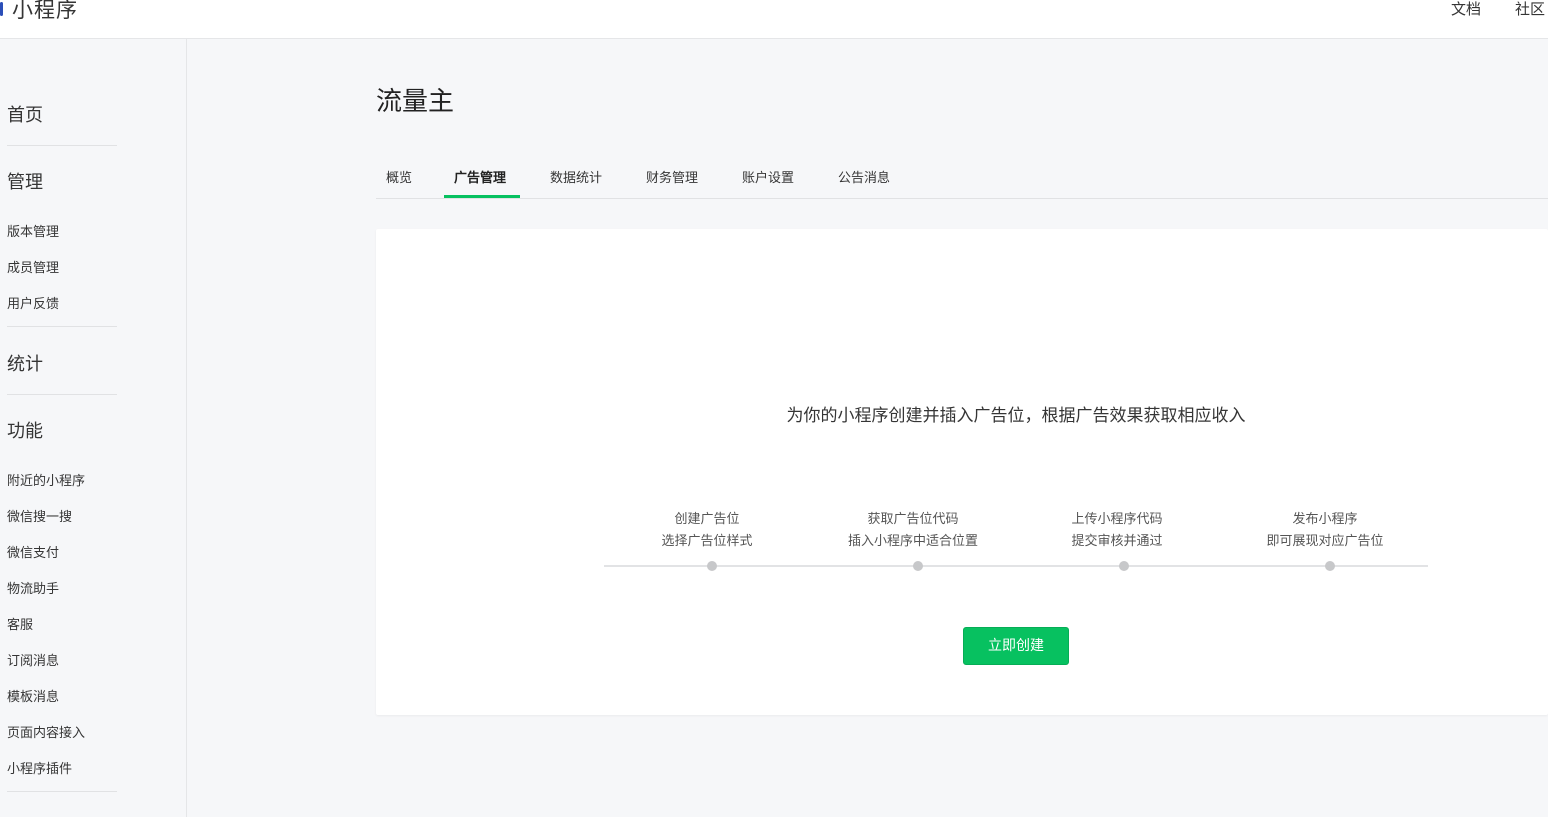 The width and height of the screenshot is (1548, 817). Describe the element at coordinates (864, 176) in the screenshot. I see `tab-announcements: 公告消息` at that location.